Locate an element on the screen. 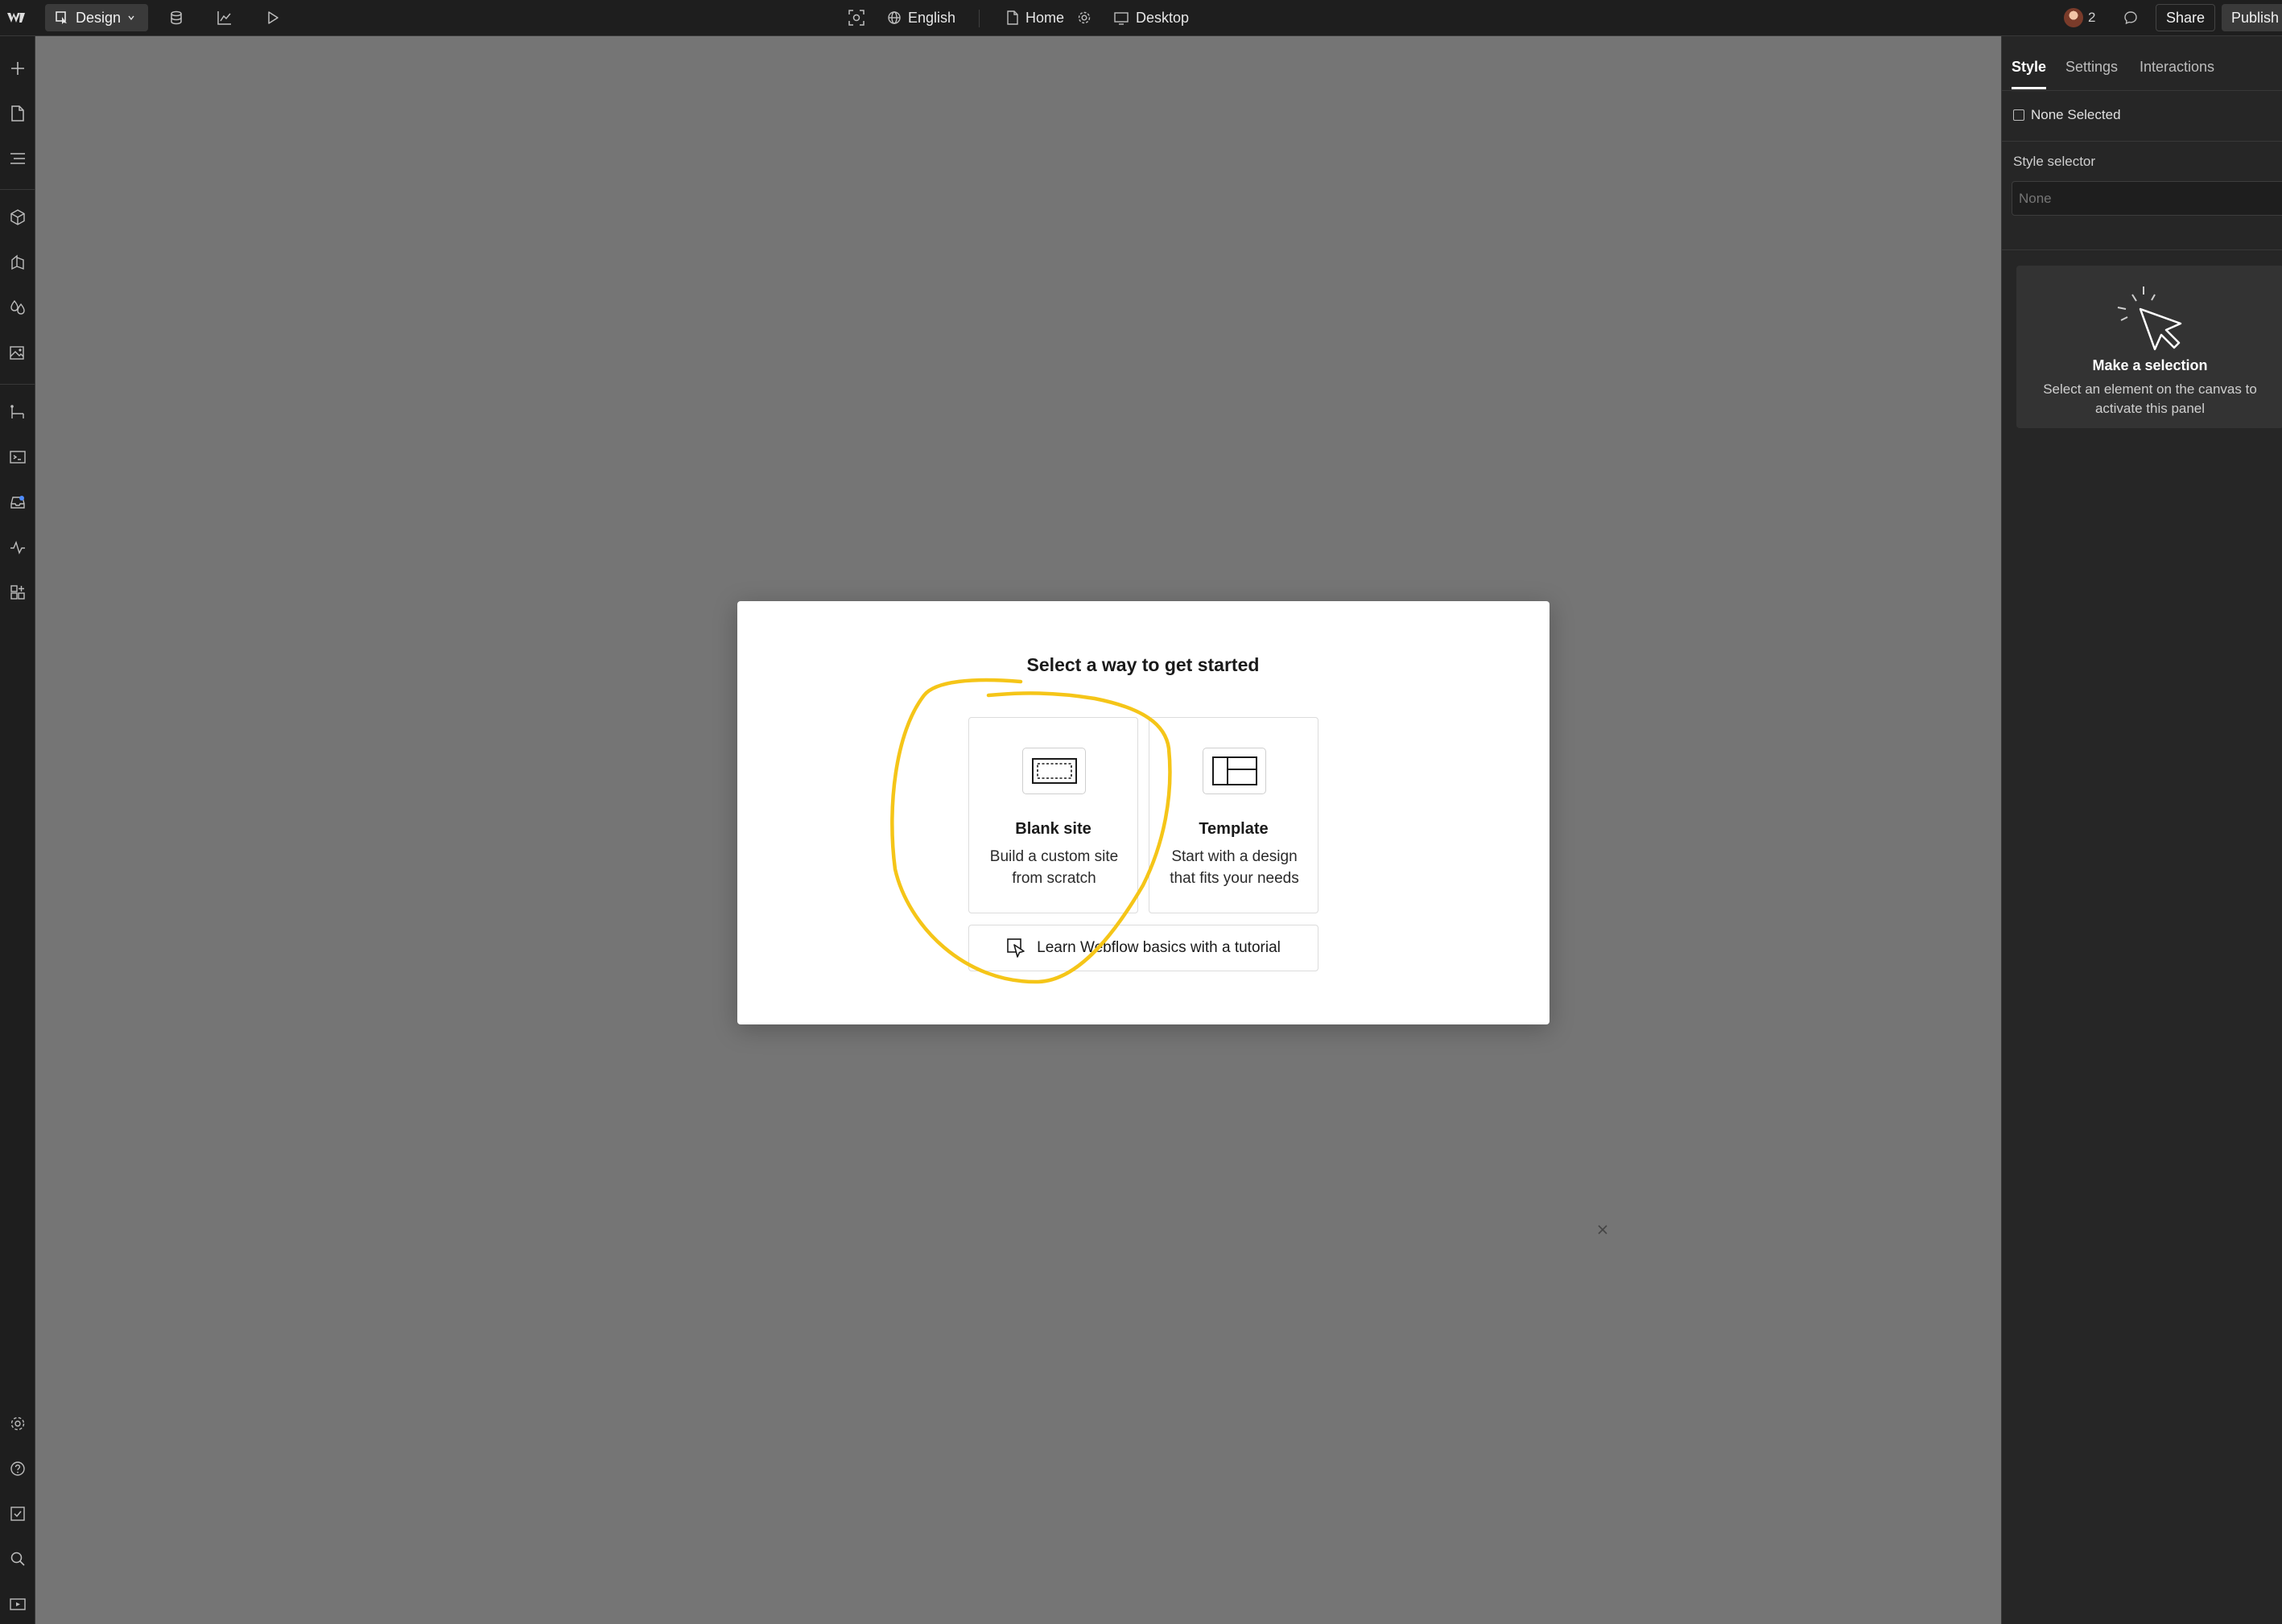 The width and height of the screenshot is (2282, 1624). focus-button is located at coordinates (856, 18).